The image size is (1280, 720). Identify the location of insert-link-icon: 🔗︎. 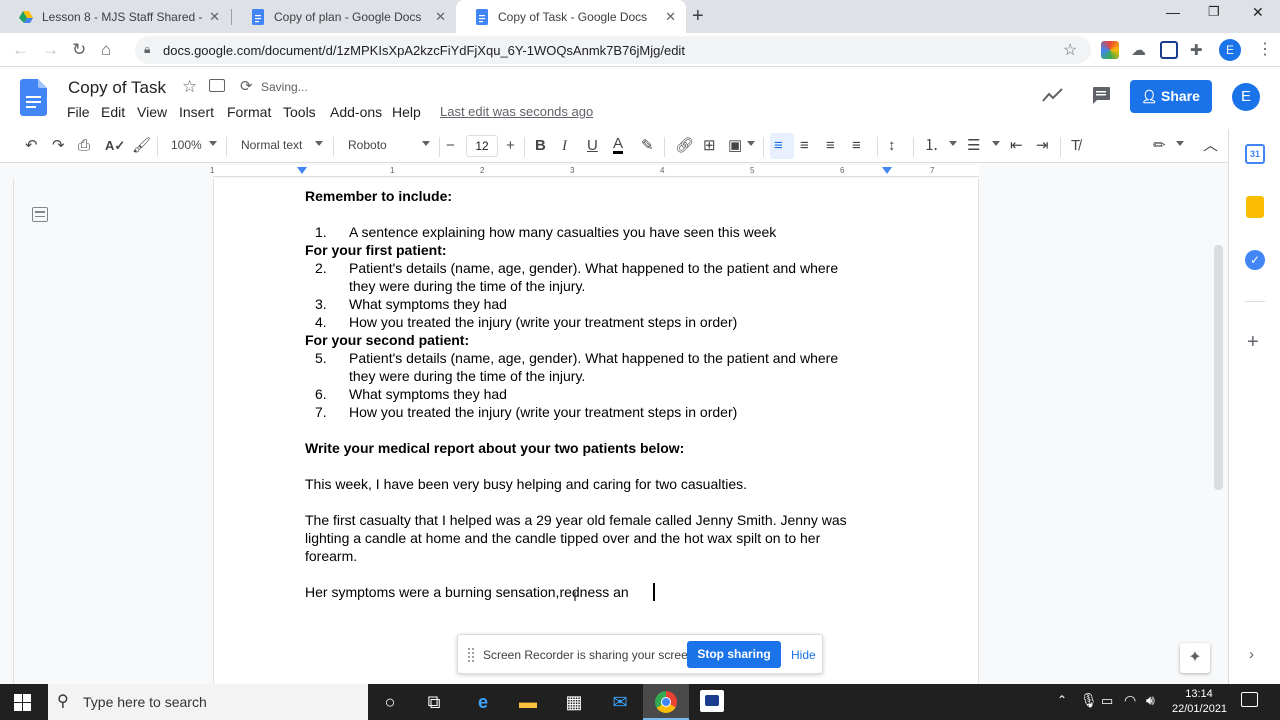
(684, 146).